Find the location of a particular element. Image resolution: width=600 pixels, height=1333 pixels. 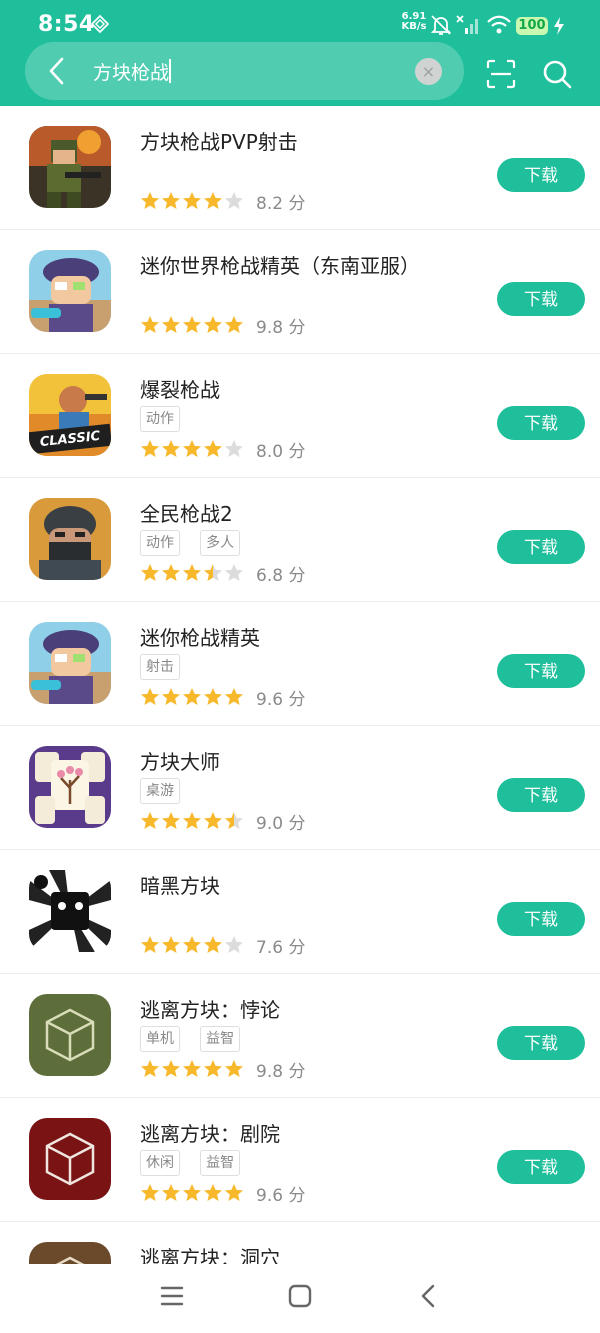

rating-score: 9.6 分 is located at coordinates (281, 699).